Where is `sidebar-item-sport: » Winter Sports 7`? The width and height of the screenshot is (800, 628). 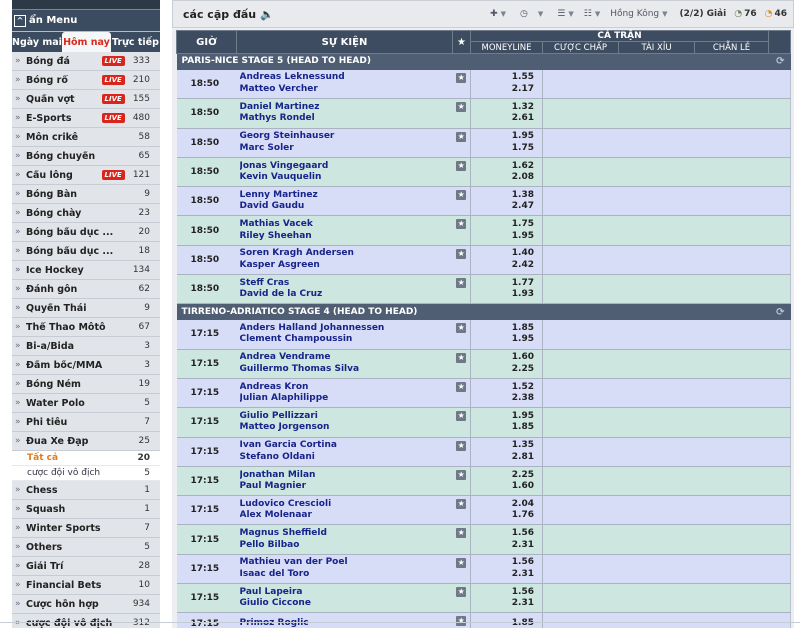
sidebar-item-sport: » Winter Sports 7 is located at coordinates (86, 528).